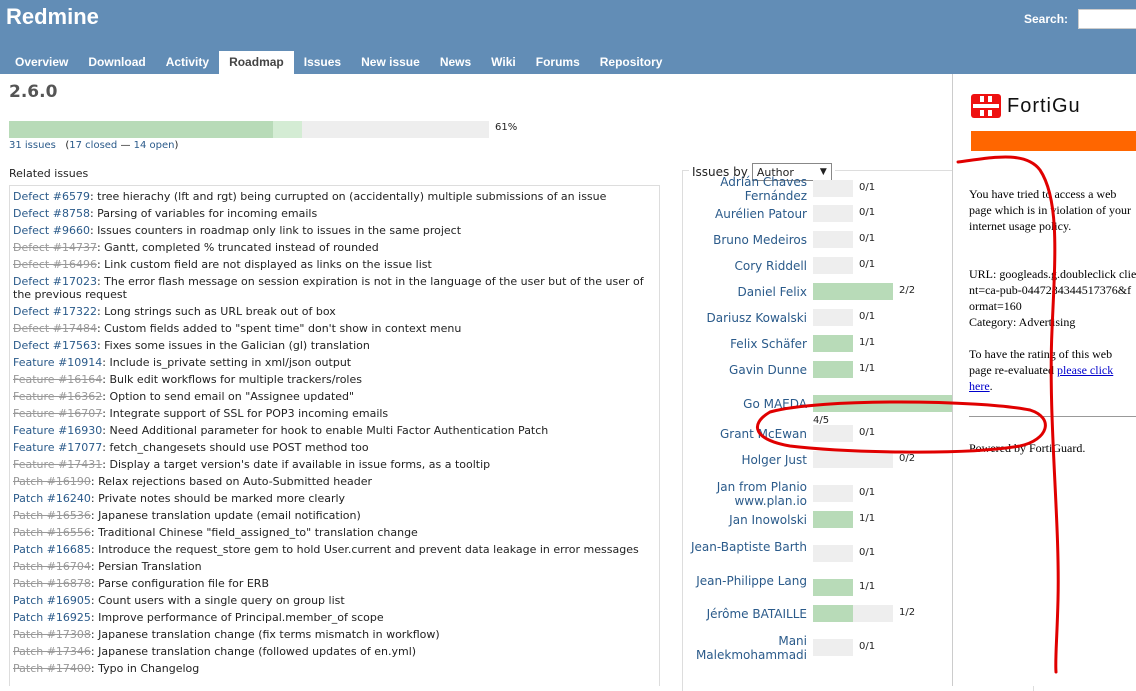  Describe the element at coordinates (57, 413) in the screenshot. I see `issue-link: Feature #16707` at that location.